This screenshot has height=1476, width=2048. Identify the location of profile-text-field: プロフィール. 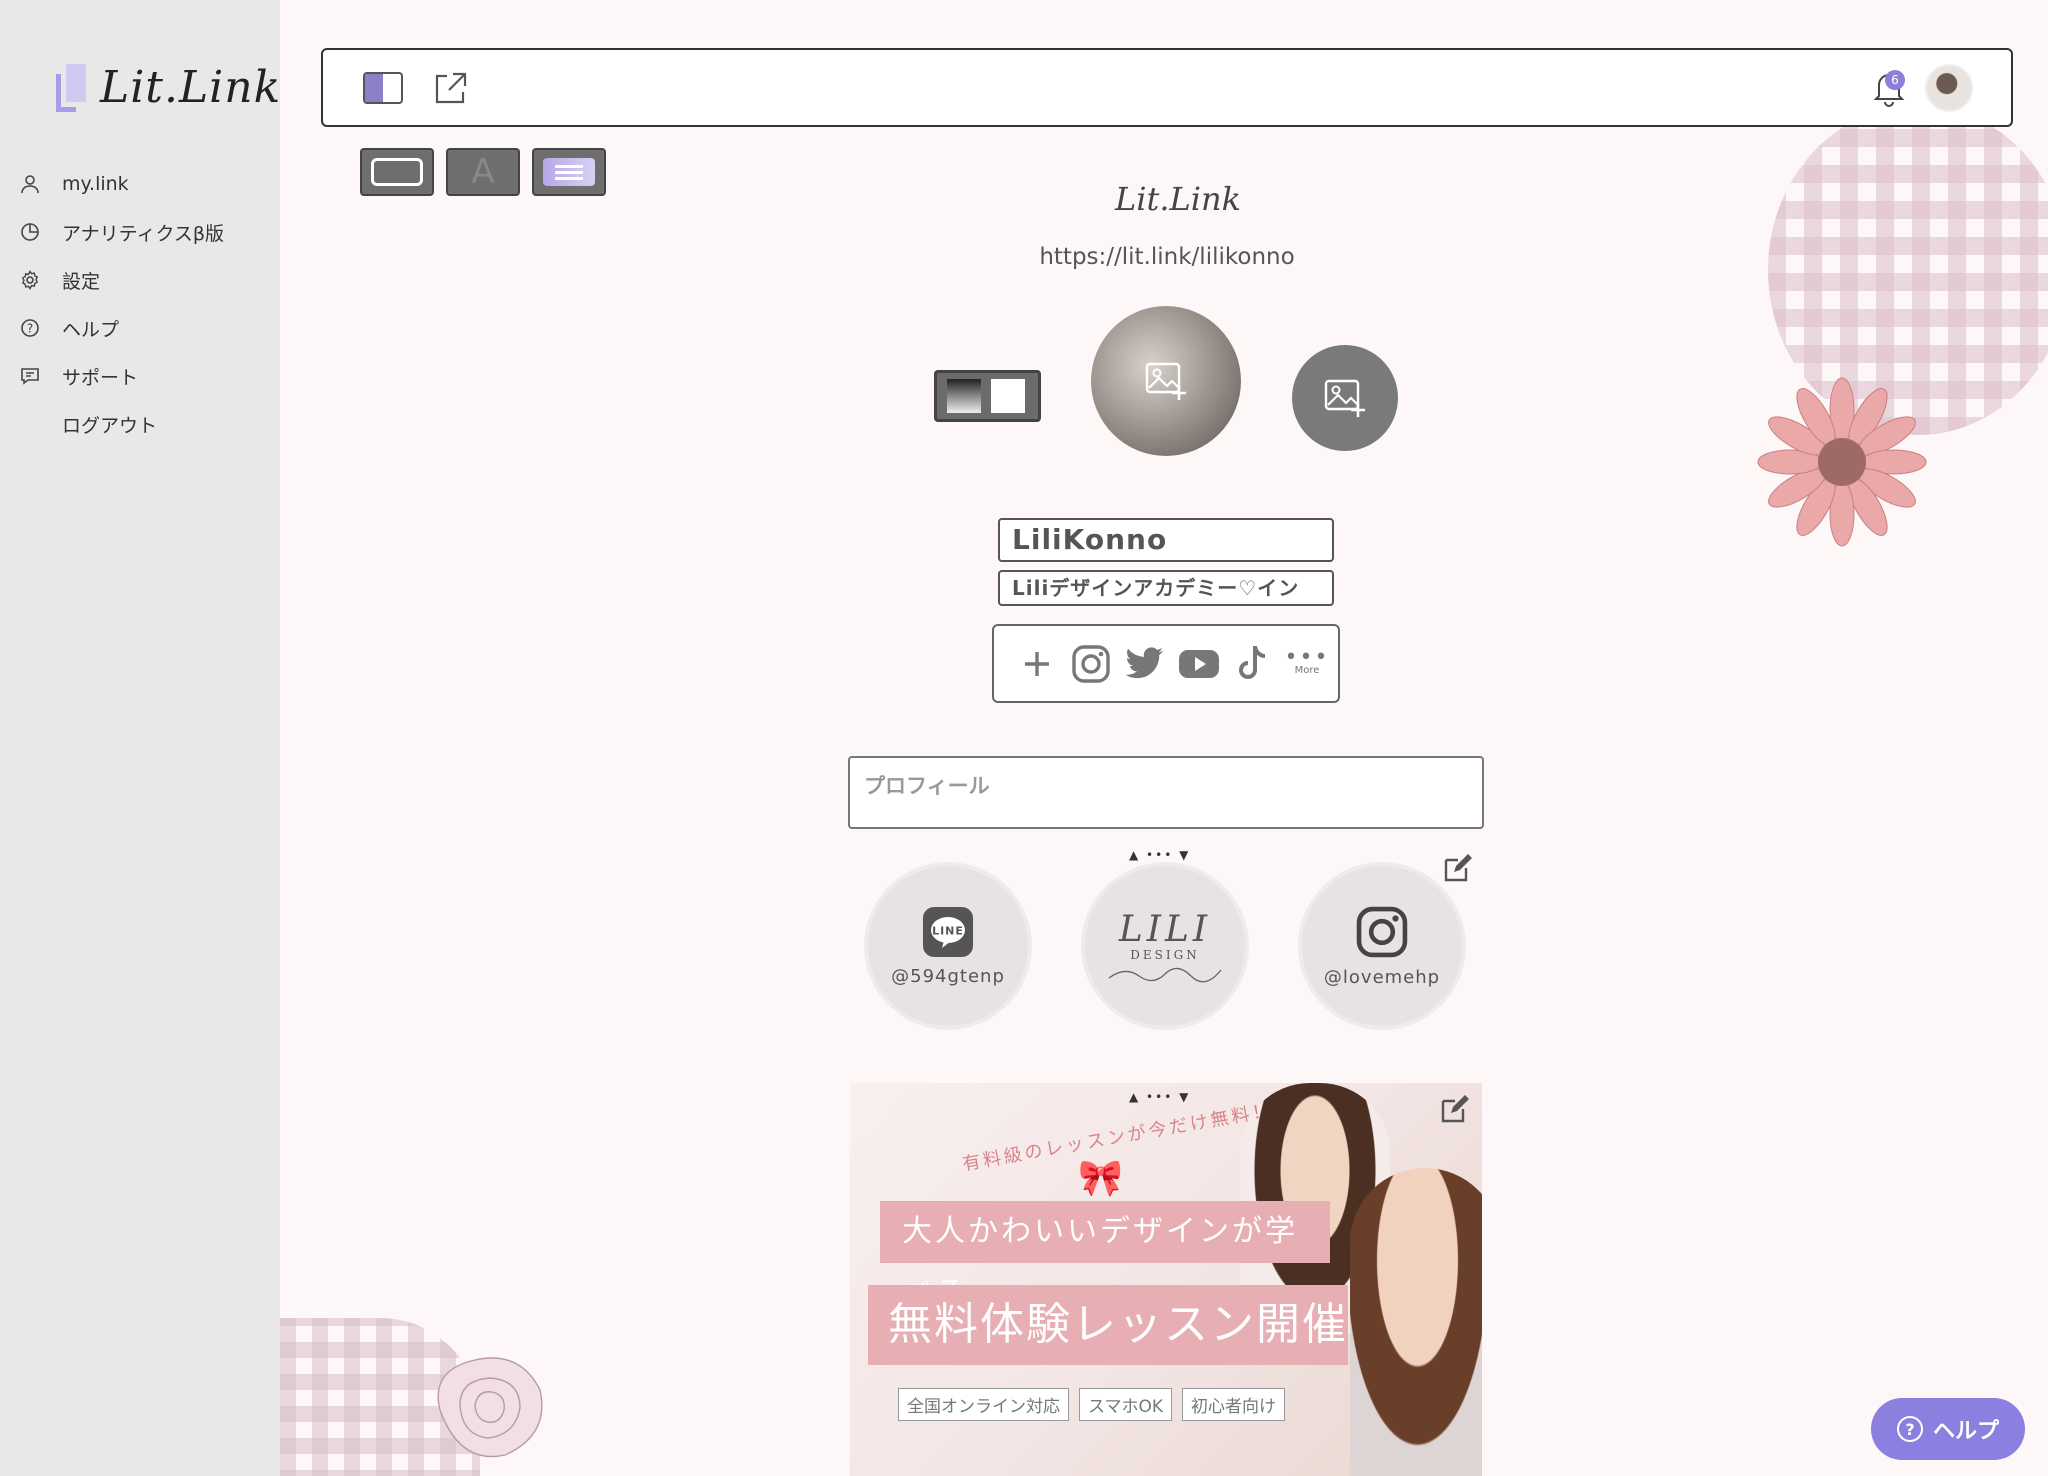
(1166, 792).